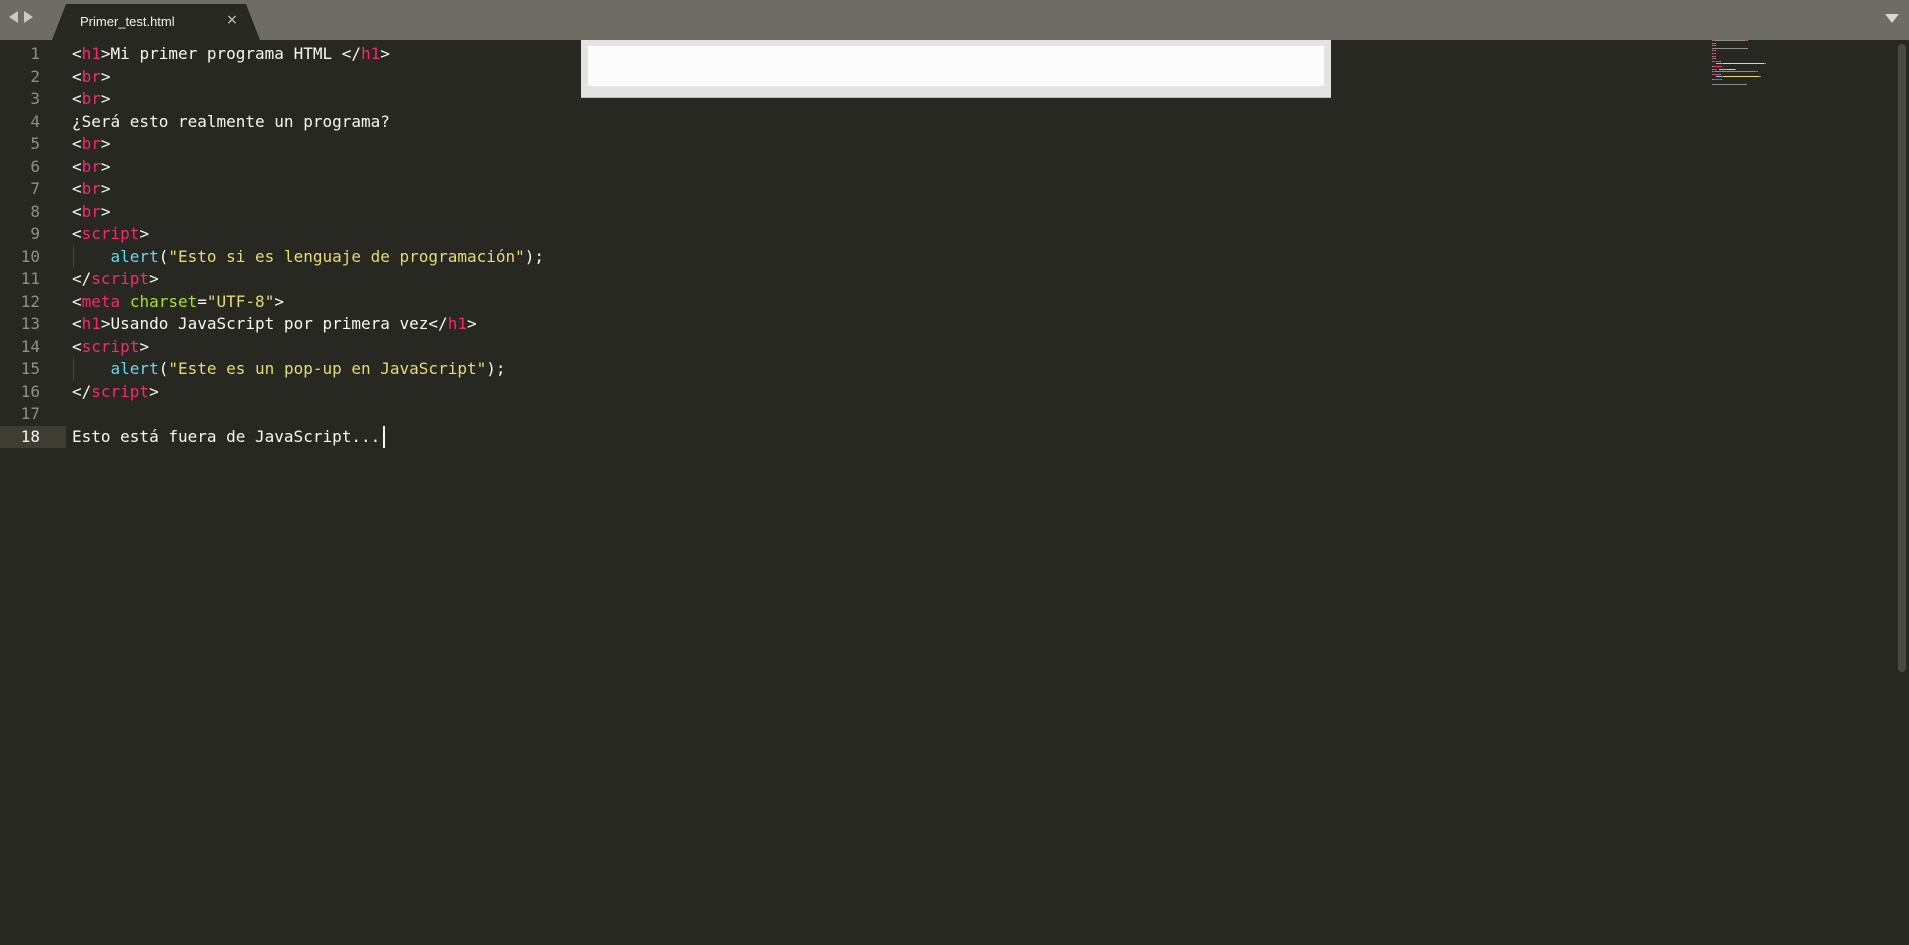  I want to click on line-number: 10, so click(30, 256).